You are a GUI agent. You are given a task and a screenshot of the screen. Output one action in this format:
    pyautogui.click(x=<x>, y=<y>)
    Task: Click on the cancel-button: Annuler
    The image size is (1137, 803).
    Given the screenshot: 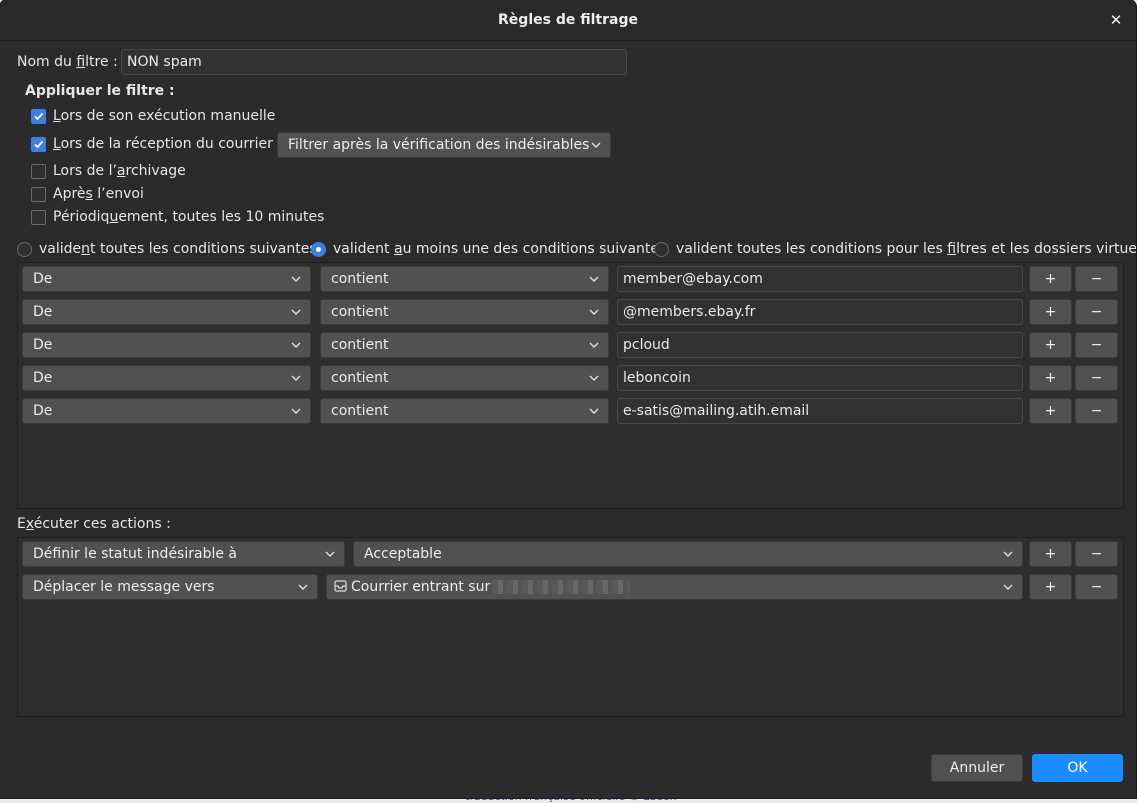 What is the action you would take?
    pyautogui.click(x=977, y=768)
    